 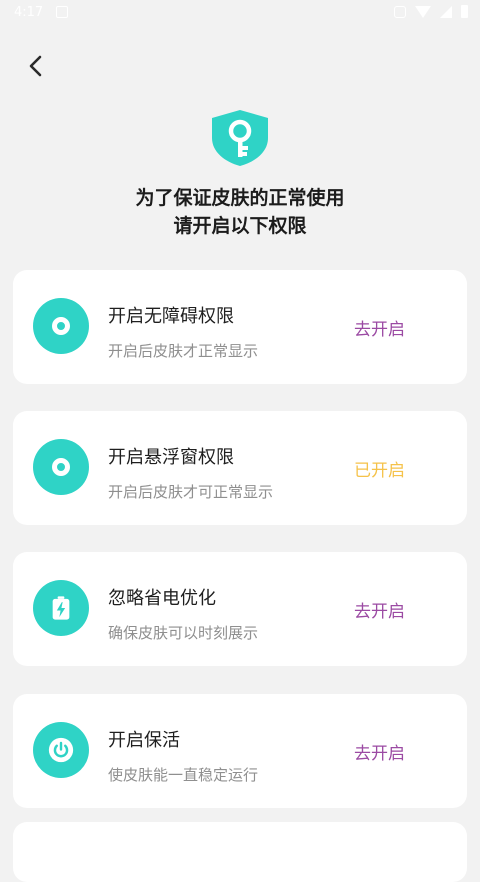 What do you see at coordinates (379, 327) in the screenshot?
I see `enable-accessibility-button: 去开启` at bounding box center [379, 327].